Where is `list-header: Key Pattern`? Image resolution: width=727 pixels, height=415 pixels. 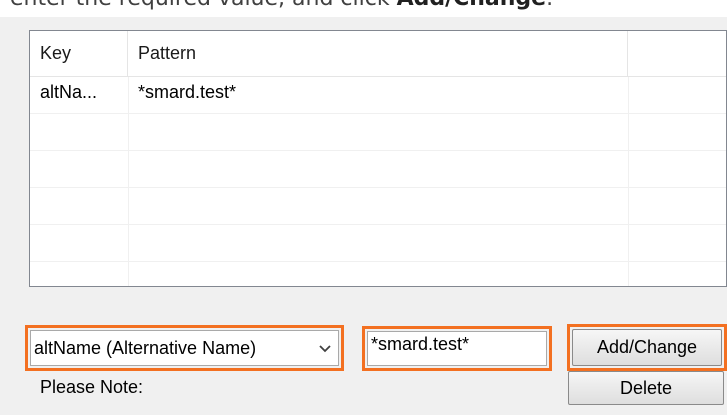 list-header: Key Pattern is located at coordinates (378, 54).